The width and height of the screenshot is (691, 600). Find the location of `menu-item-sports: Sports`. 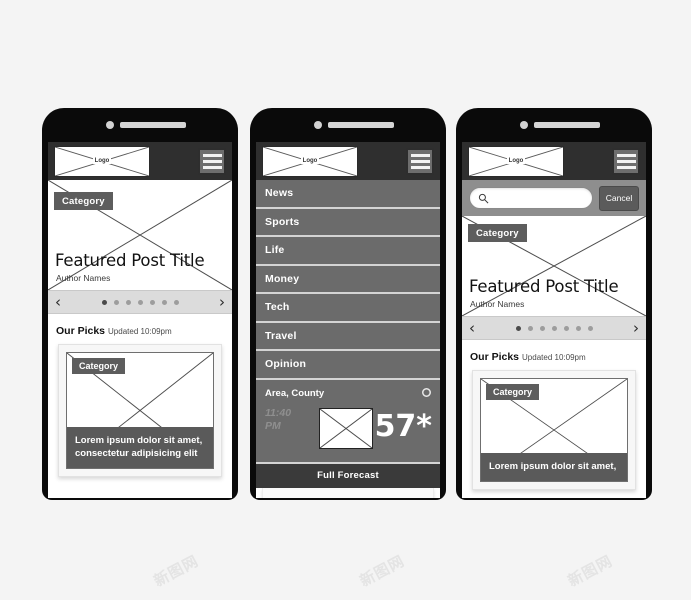

menu-item-sports: Sports is located at coordinates (348, 223).